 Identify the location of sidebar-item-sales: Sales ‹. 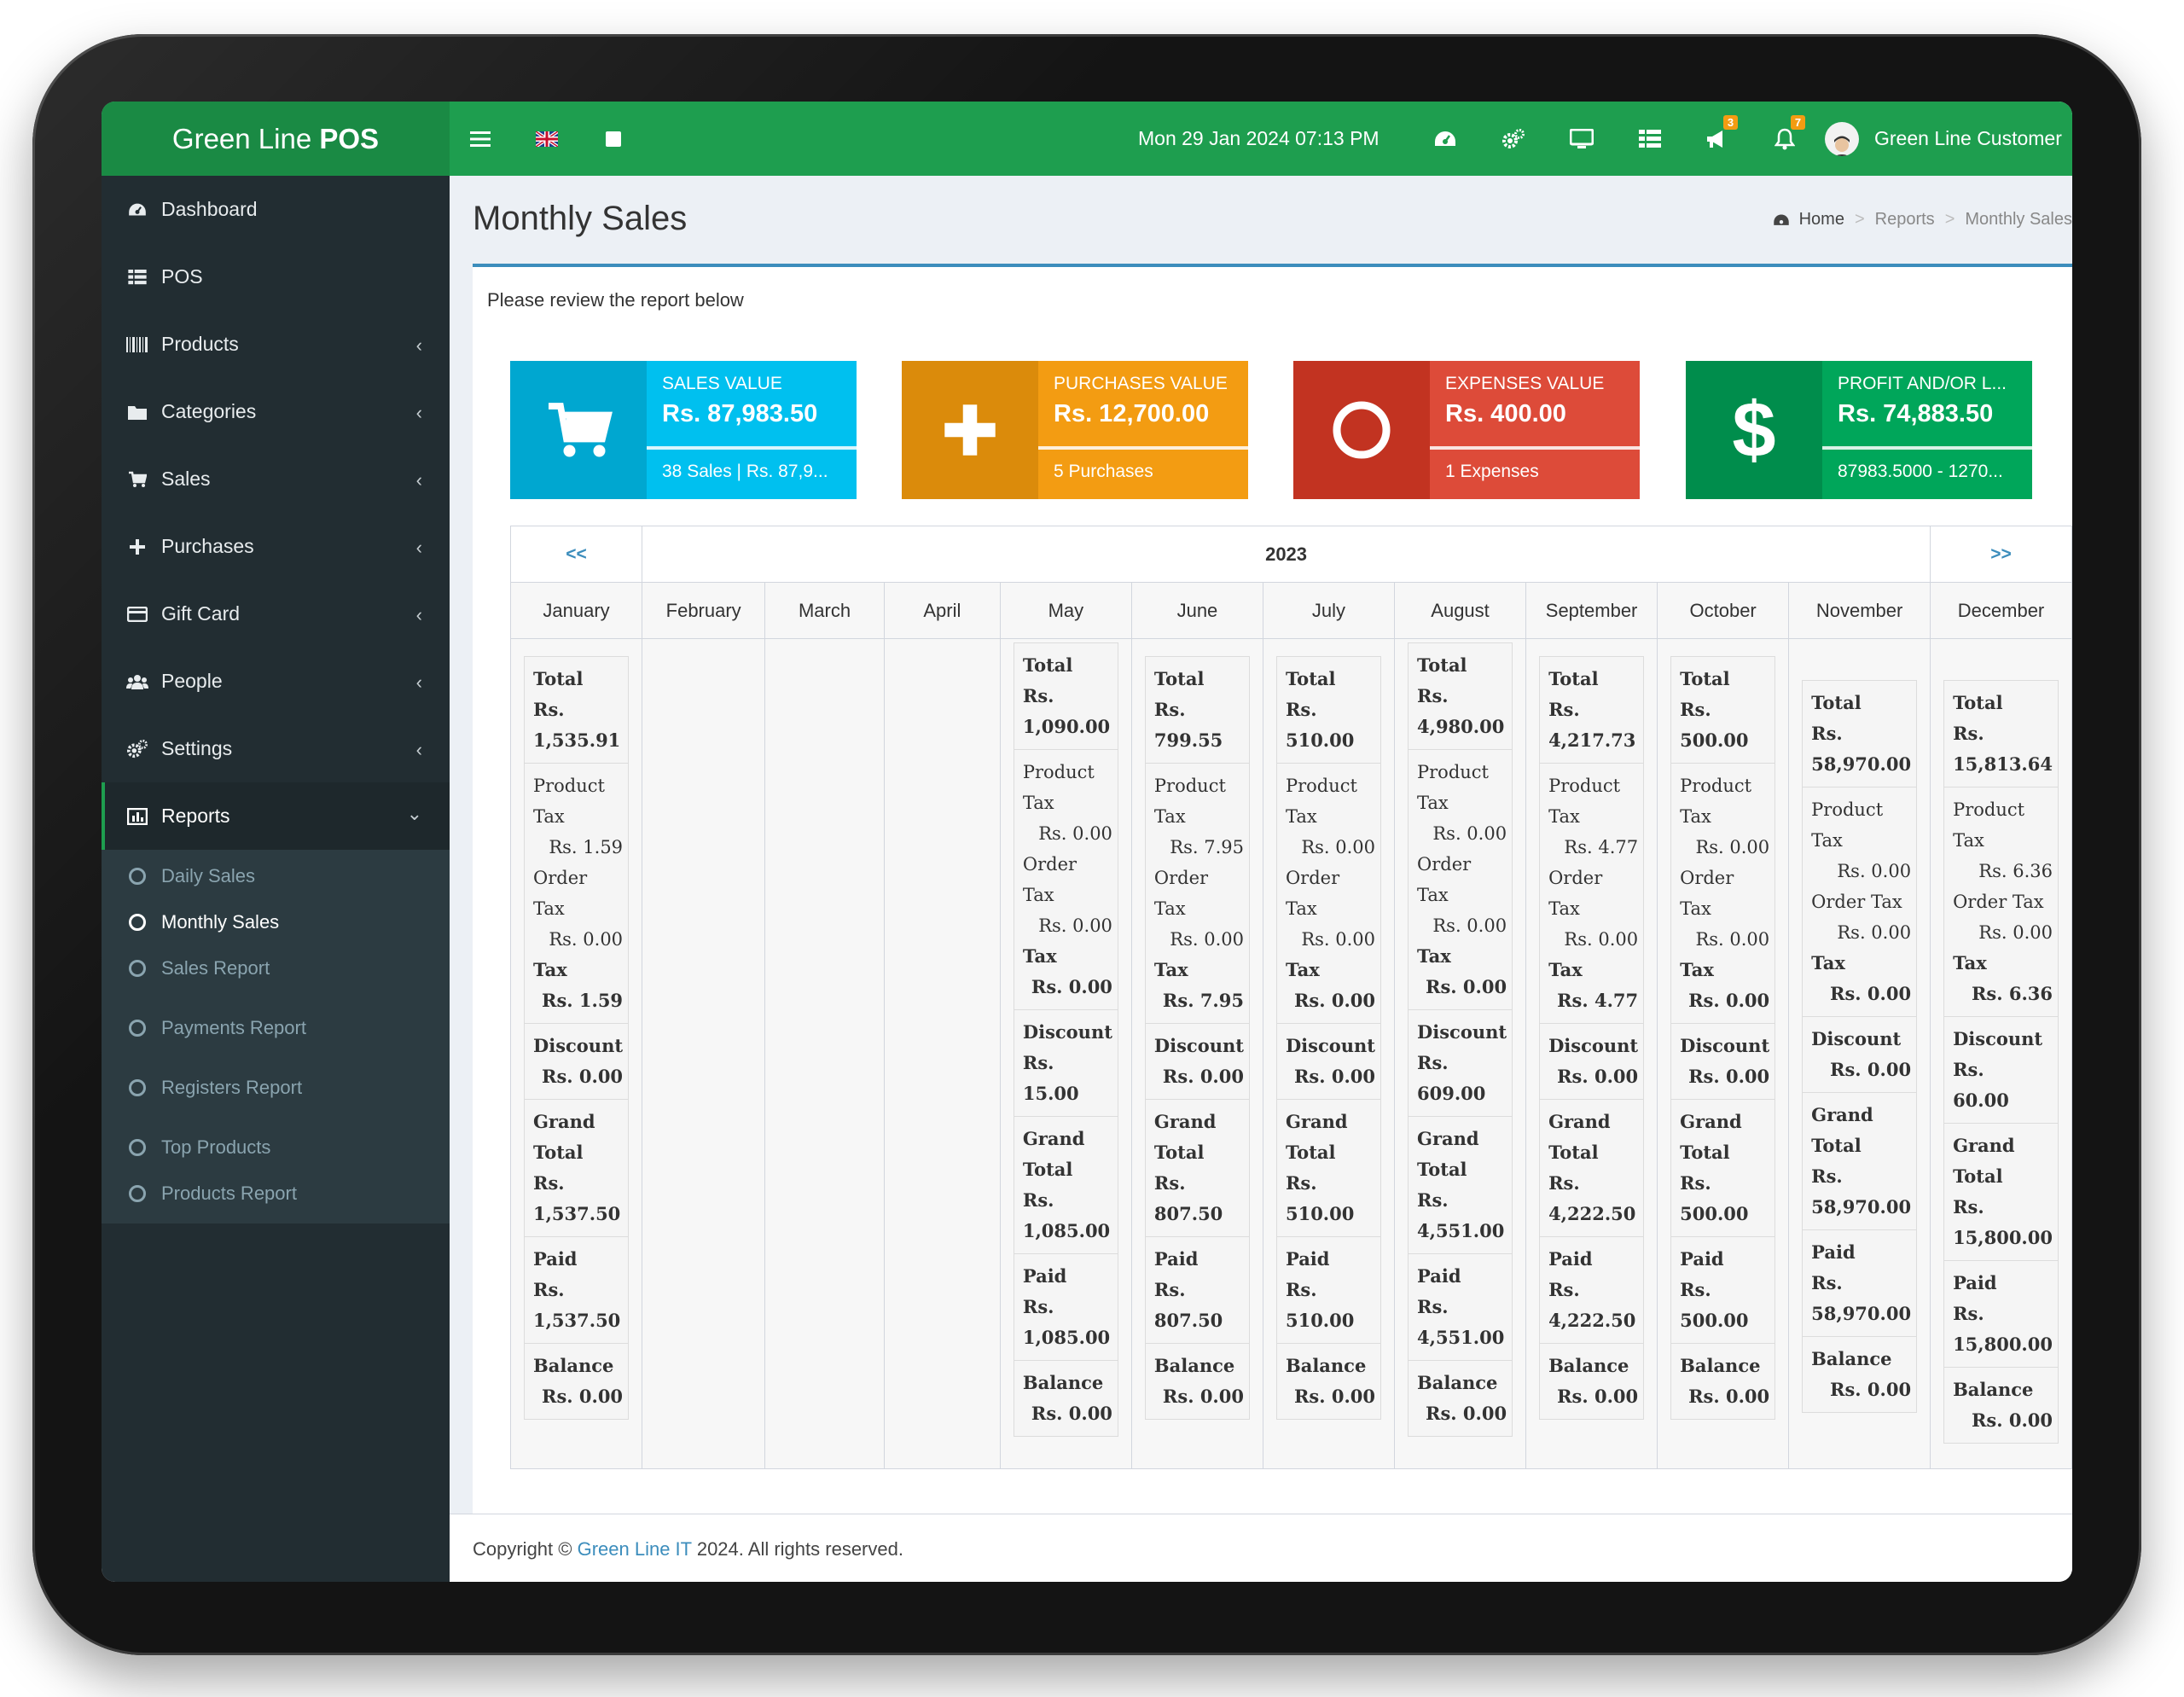
(276, 479).